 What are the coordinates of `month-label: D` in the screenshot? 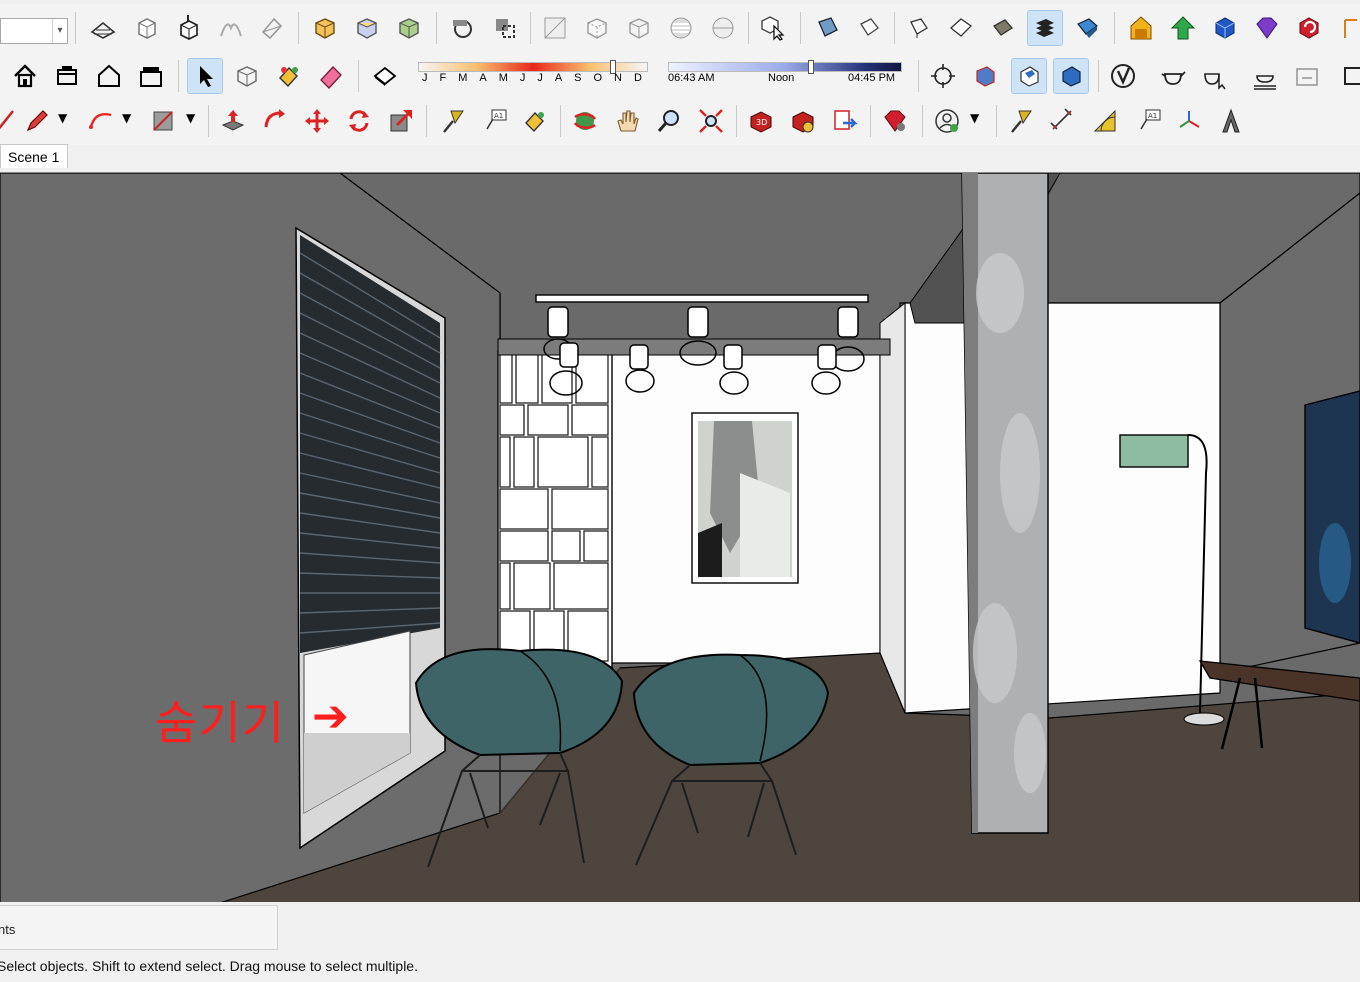 It's located at (637, 78).